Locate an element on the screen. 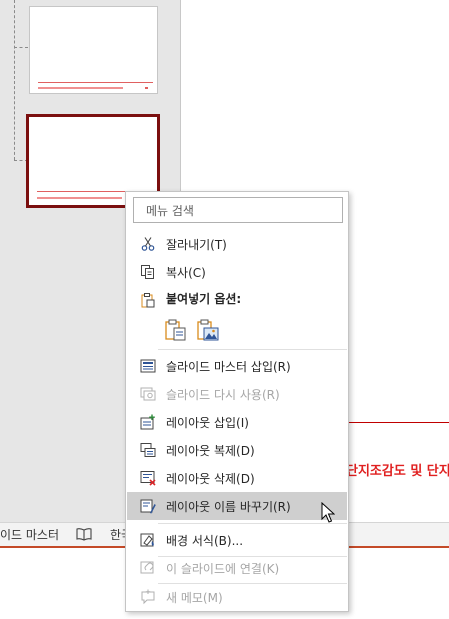  accessibility-book-icon is located at coordinates (84, 534).